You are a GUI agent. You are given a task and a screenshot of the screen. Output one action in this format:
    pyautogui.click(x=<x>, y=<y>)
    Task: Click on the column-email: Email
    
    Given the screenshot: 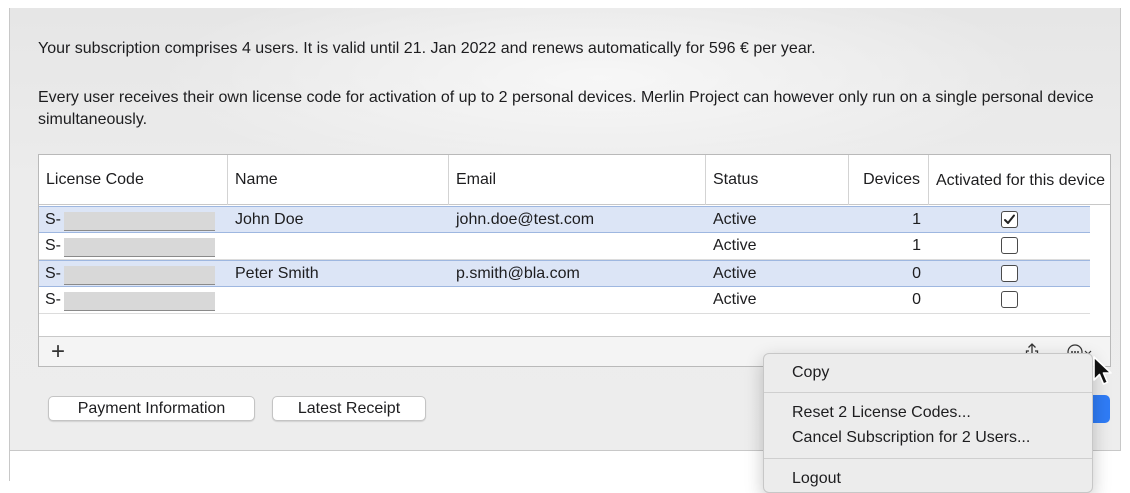 What is the action you would take?
    pyautogui.click(x=577, y=180)
    